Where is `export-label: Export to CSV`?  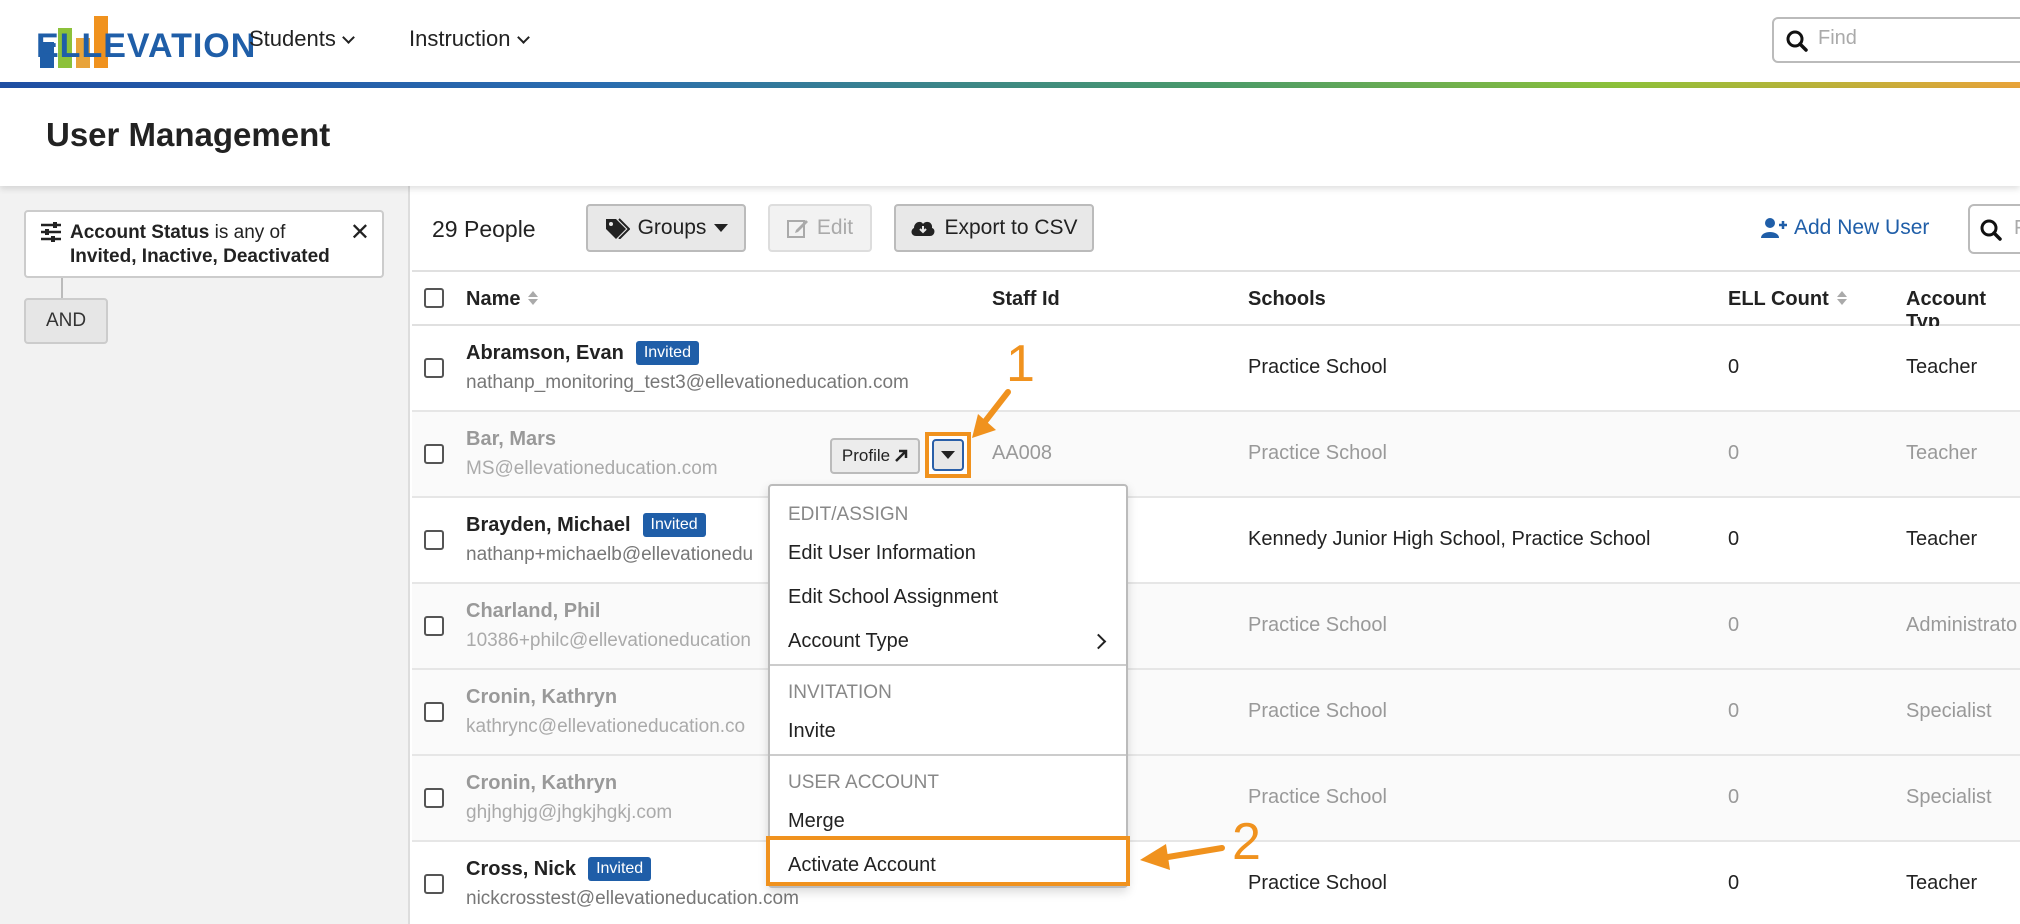
export-label: Export to CSV is located at coordinates (1011, 227).